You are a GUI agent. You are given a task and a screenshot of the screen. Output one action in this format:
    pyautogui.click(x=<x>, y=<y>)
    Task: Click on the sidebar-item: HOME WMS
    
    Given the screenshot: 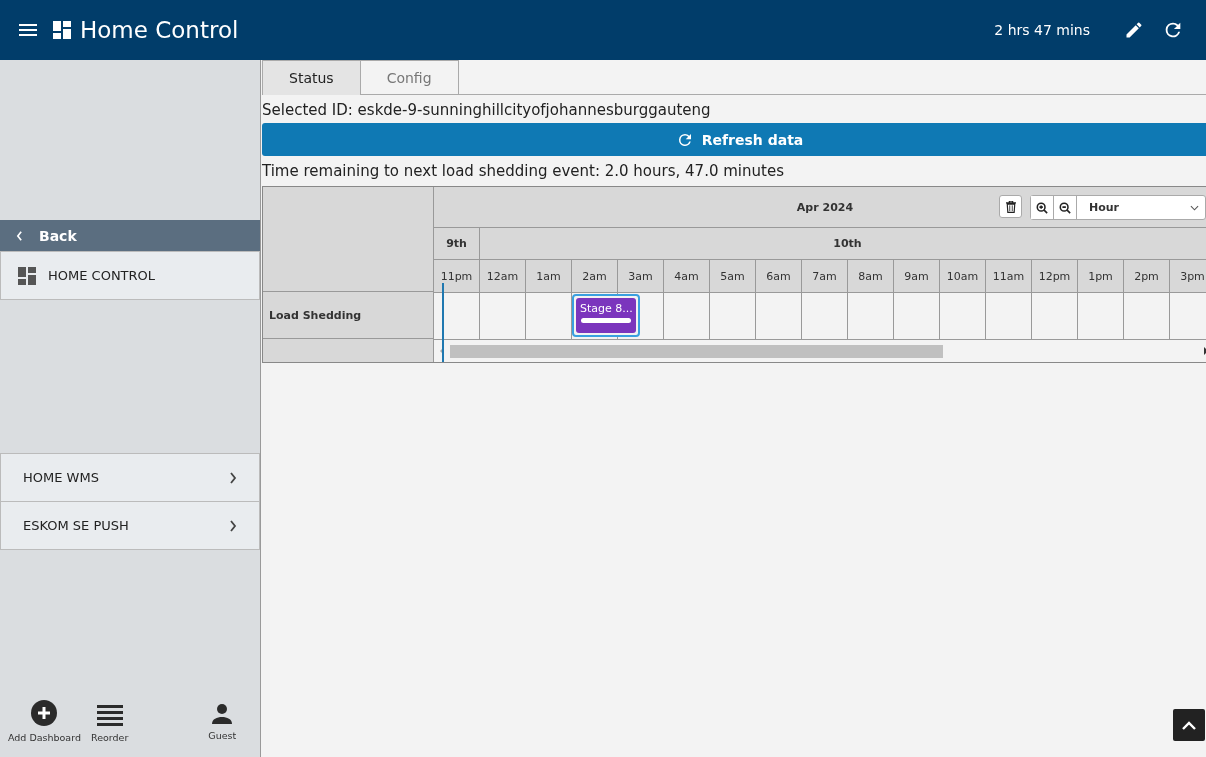 What is the action you would take?
    pyautogui.click(x=130, y=477)
    